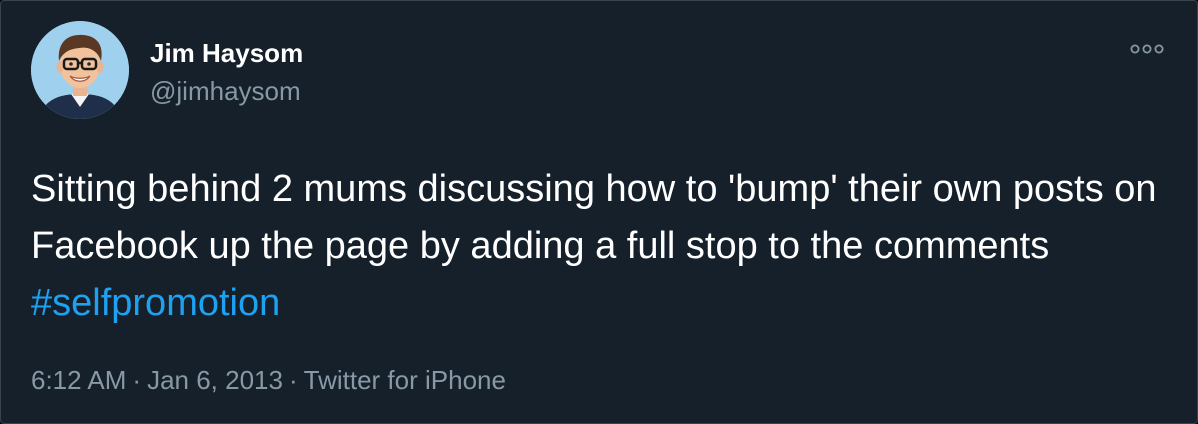 This screenshot has height=424, width=1198. What do you see at coordinates (215, 380) in the screenshot?
I see `tweet-date: Jan 6, 2013` at bounding box center [215, 380].